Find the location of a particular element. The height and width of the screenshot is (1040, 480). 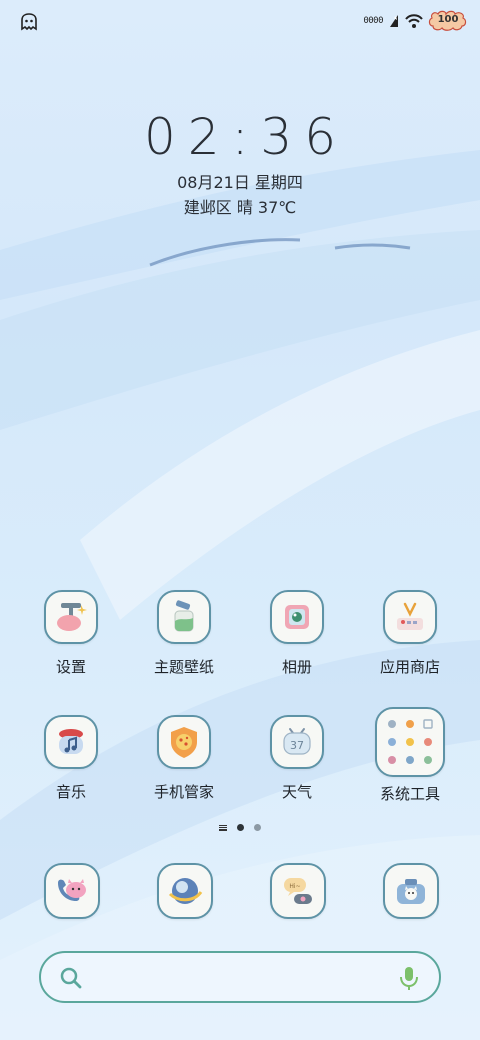

app-phone-manager: 手机管家 is located at coordinates (184, 758).